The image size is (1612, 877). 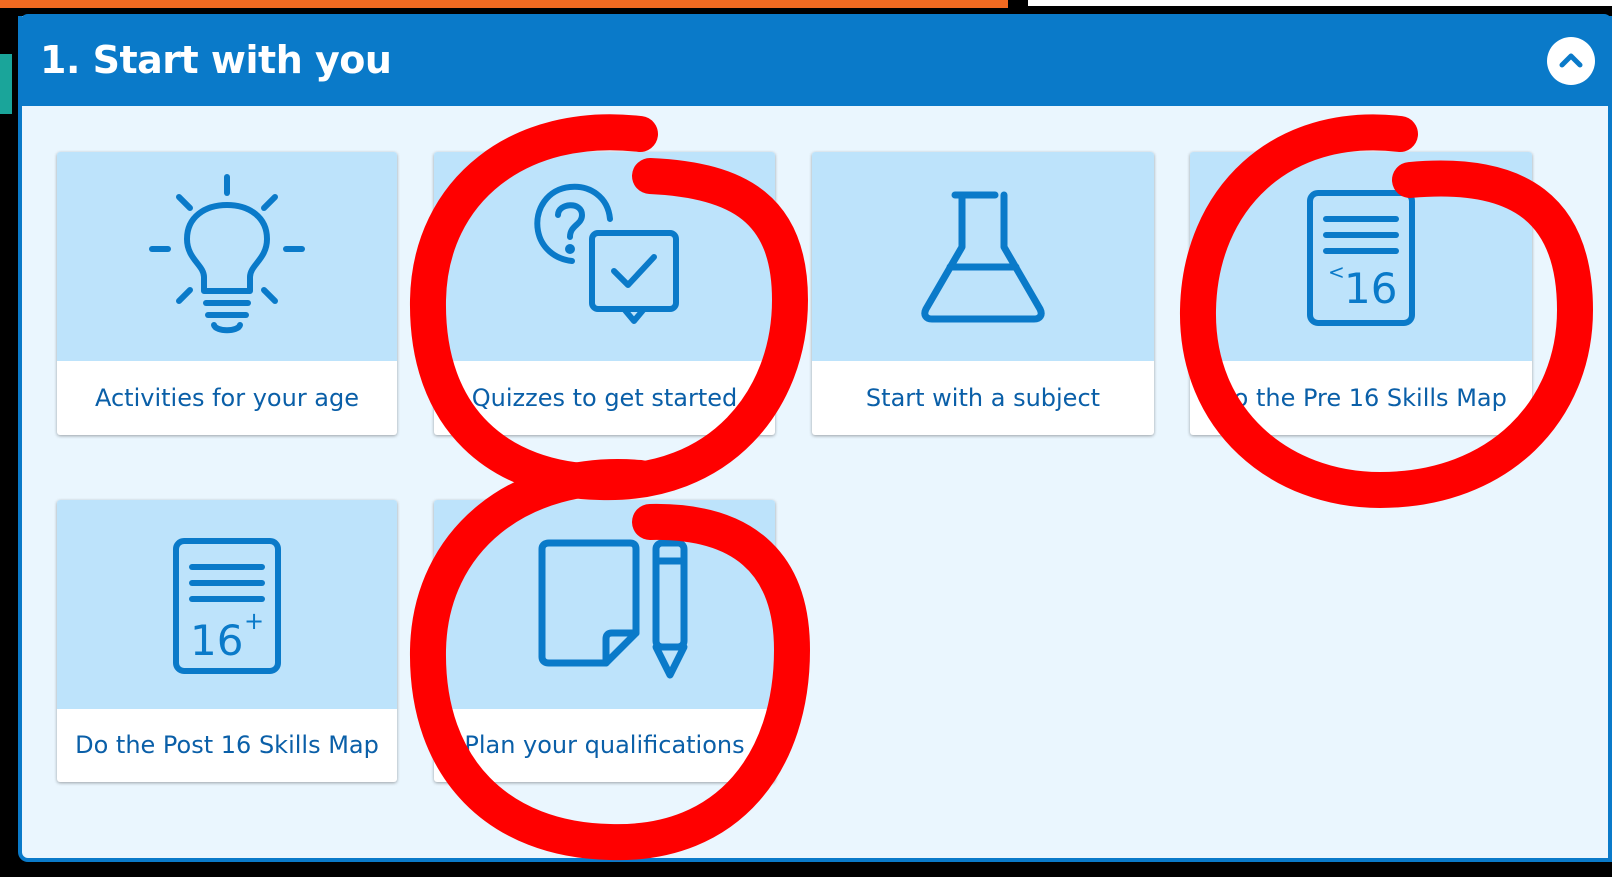 I want to click on card-plan-your-qualifications: Plan your qualifications, so click(x=604, y=641).